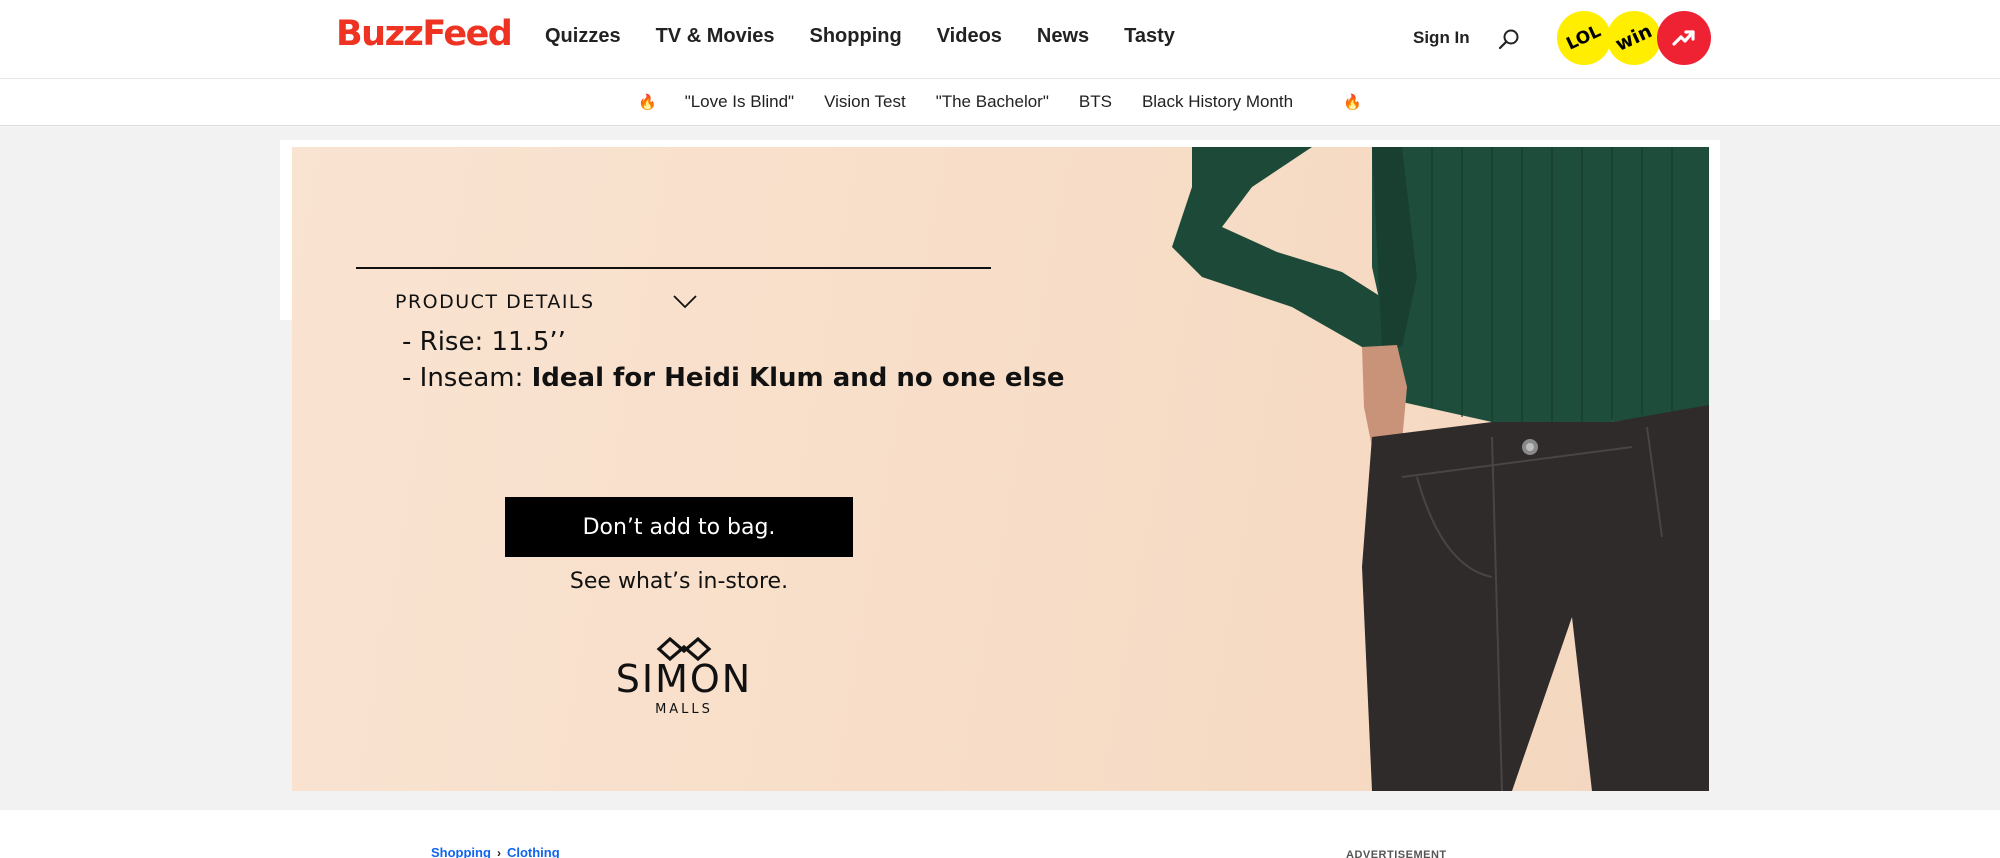 Image resolution: width=2000 pixels, height=858 pixels. What do you see at coordinates (1396, 853) in the screenshot?
I see `advertisement-label: ADVERTISEMENT` at bounding box center [1396, 853].